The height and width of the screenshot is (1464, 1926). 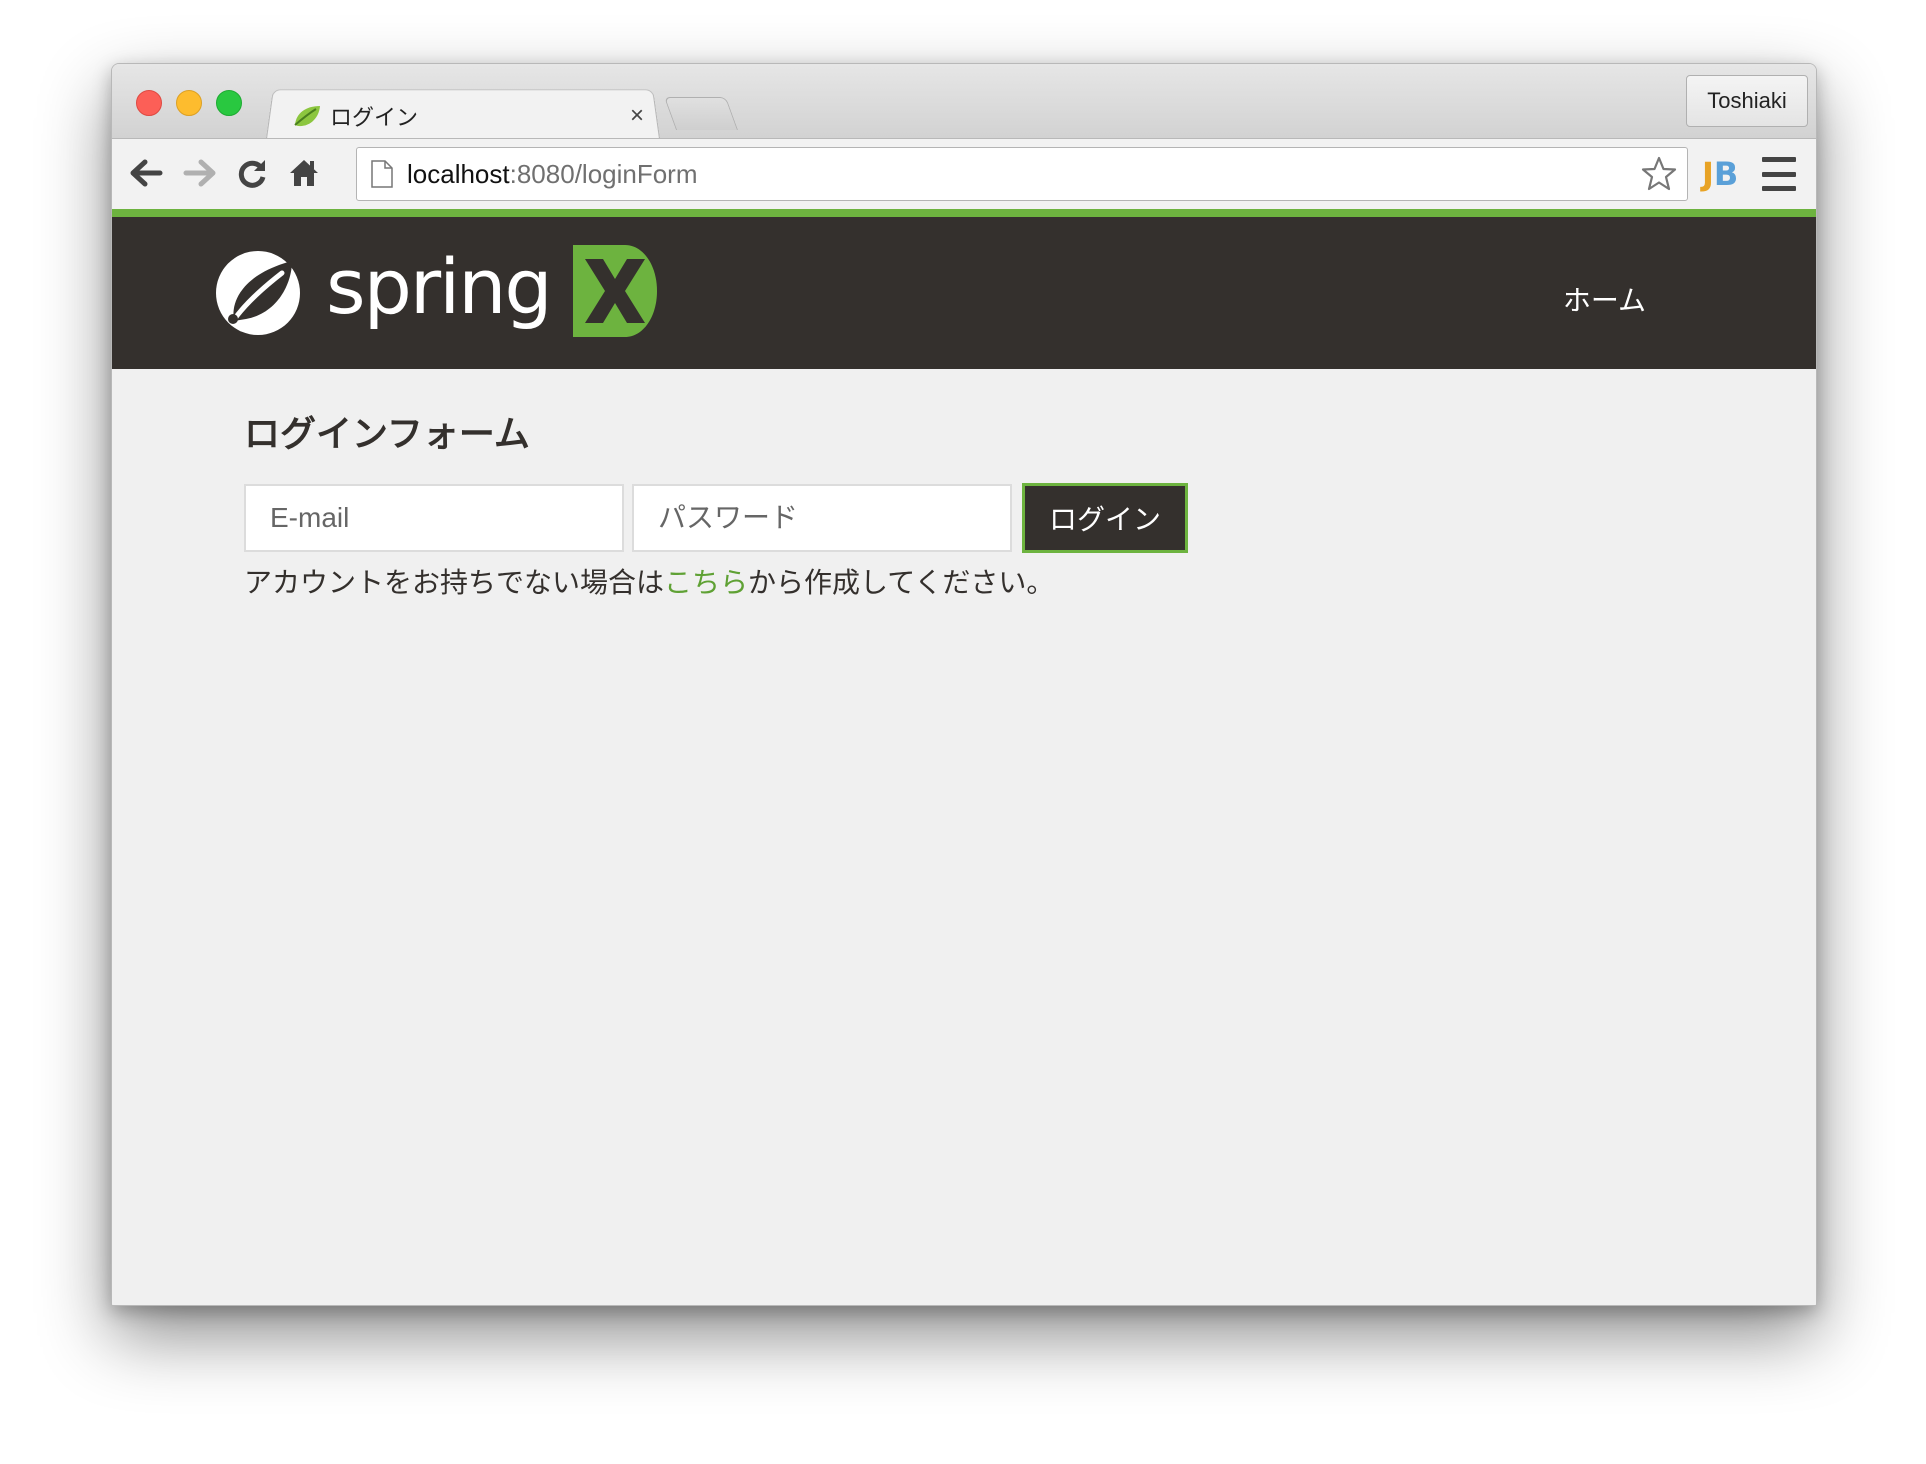 What do you see at coordinates (614, 291) in the screenshot?
I see `x-logo-icon` at bounding box center [614, 291].